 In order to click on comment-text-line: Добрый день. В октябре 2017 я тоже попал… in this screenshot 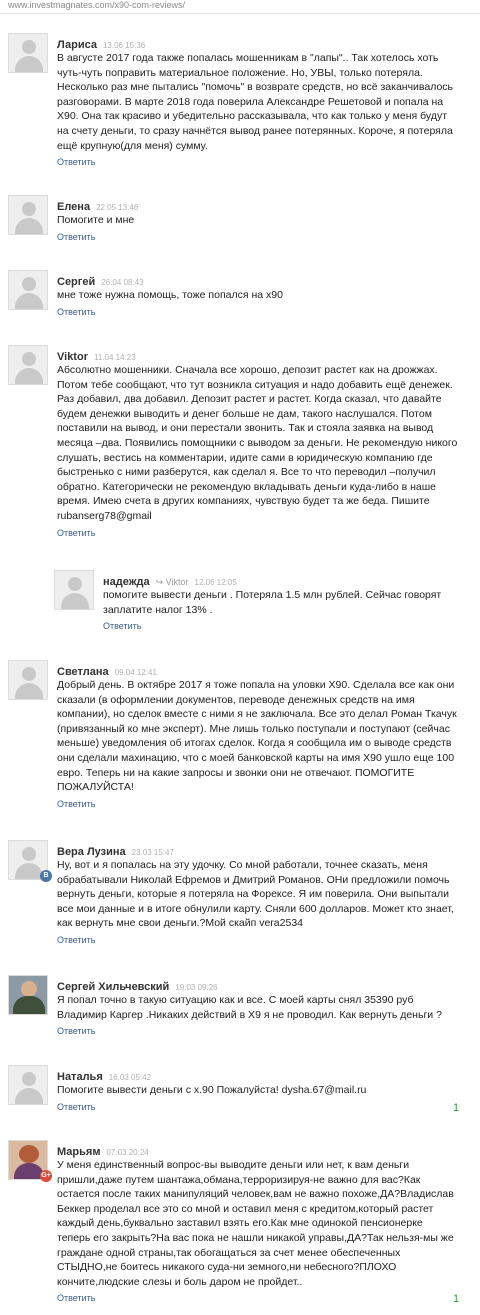, I will do `click(256, 685)`.